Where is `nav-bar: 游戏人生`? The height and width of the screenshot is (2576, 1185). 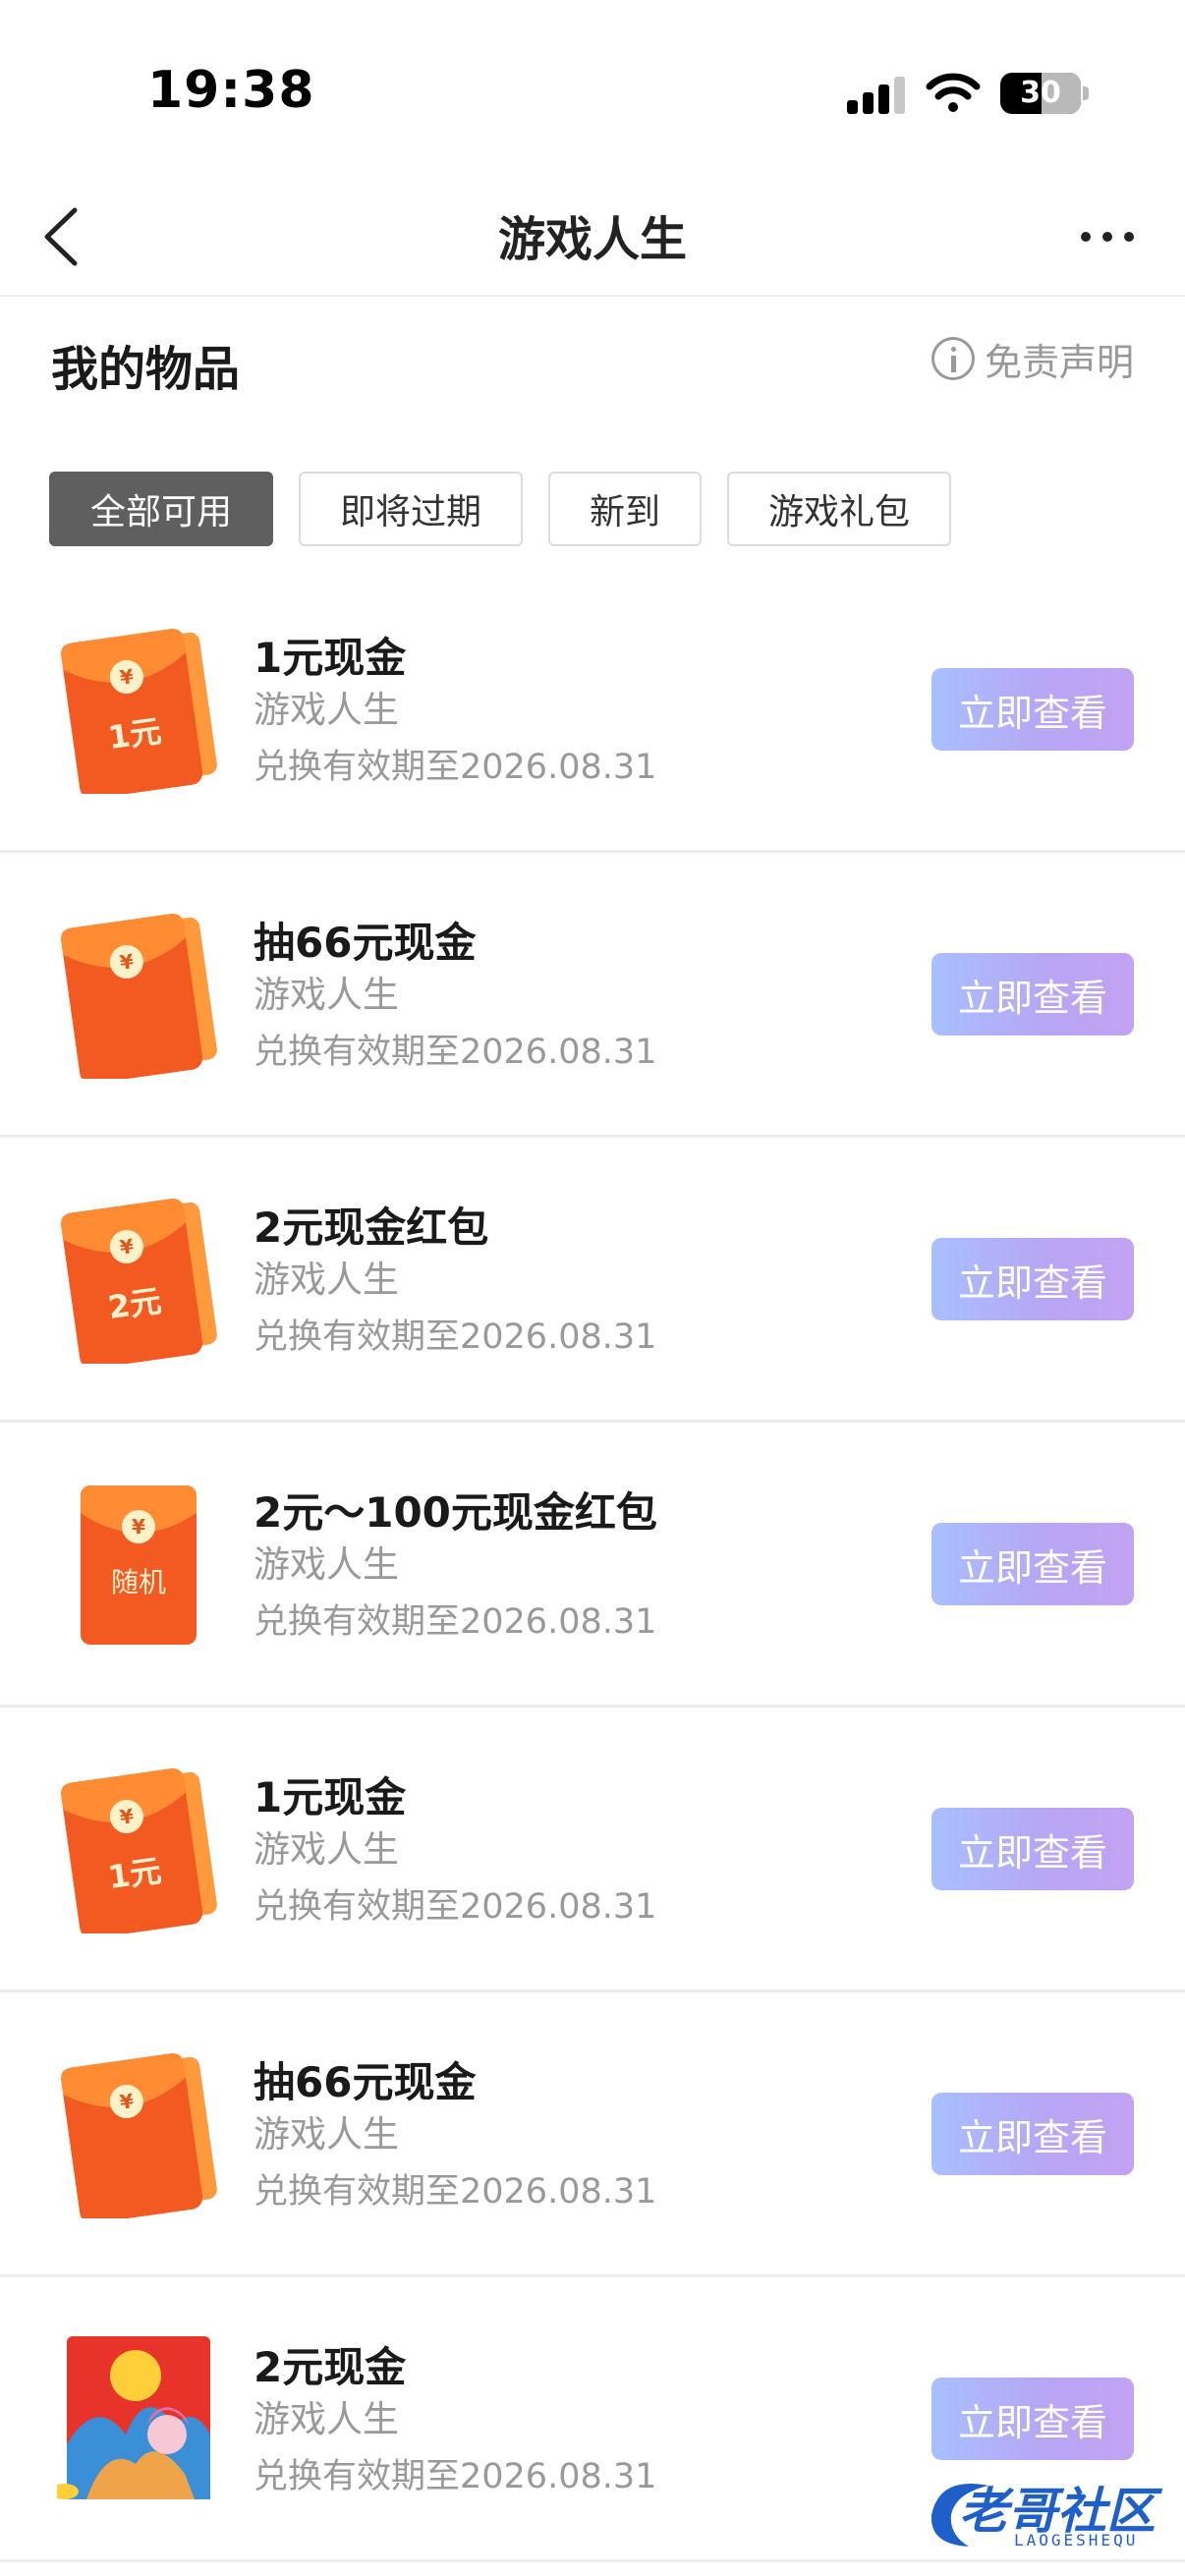 nav-bar: 游戏人生 is located at coordinates (592, 237).